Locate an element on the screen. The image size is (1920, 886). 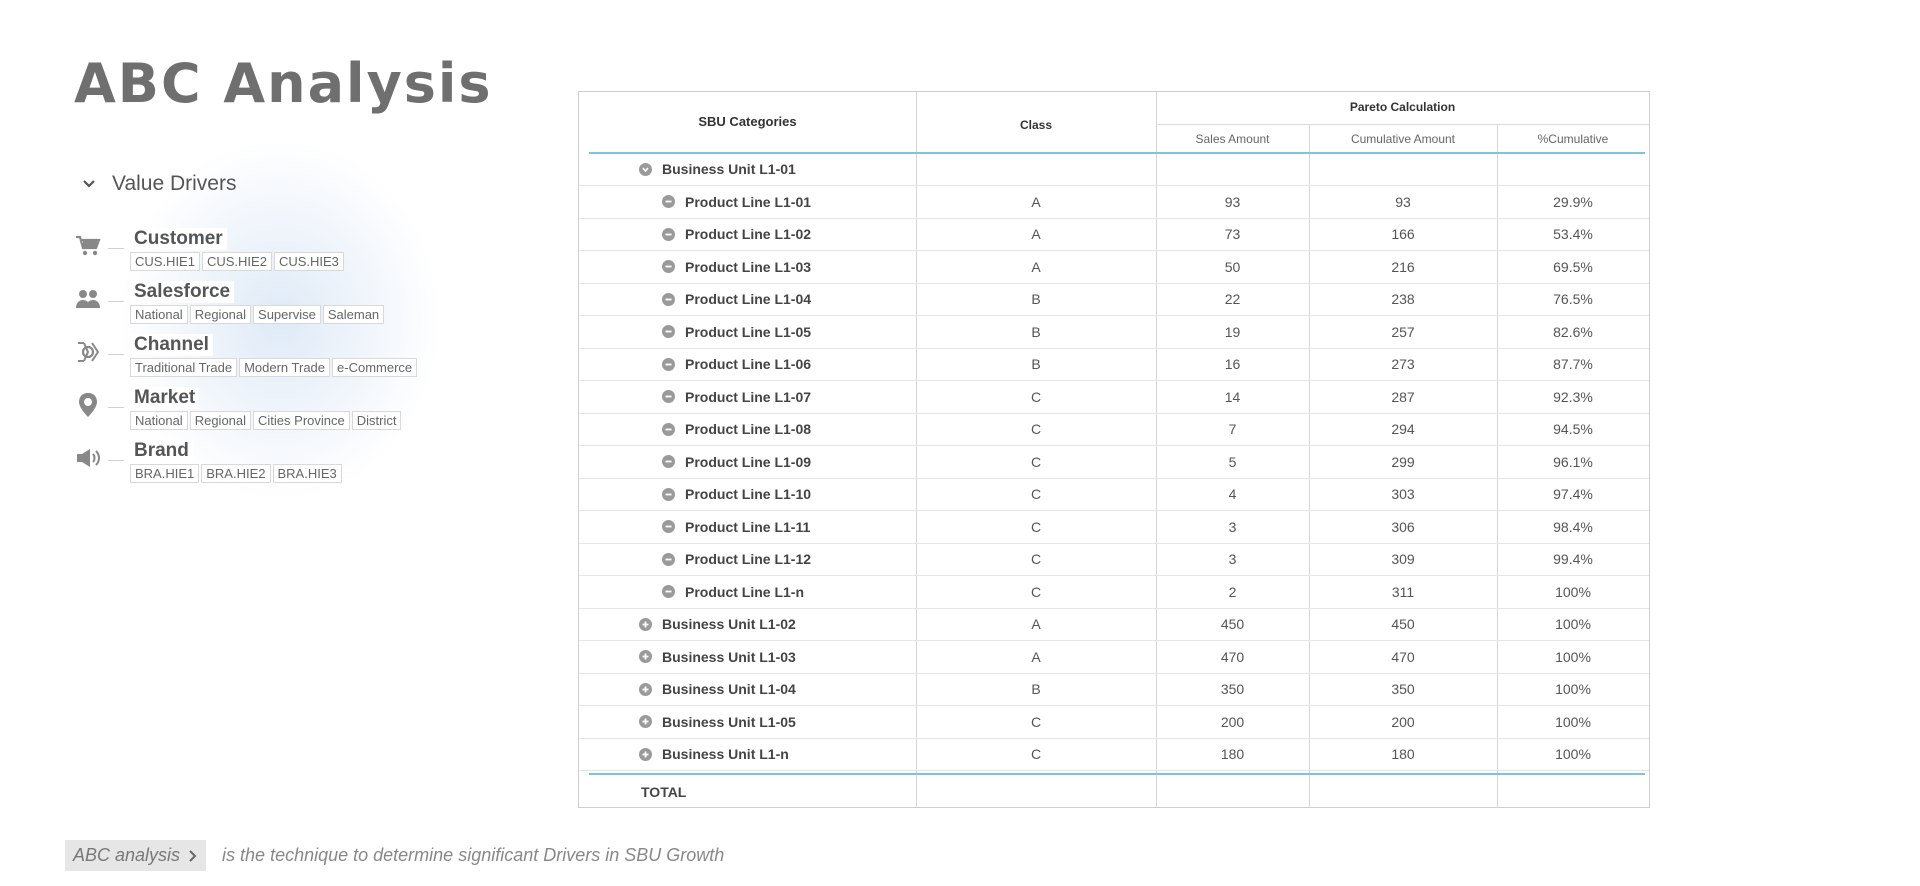
pct-cumulative-cell: 99.4% is located at coordinates (1573, 559).